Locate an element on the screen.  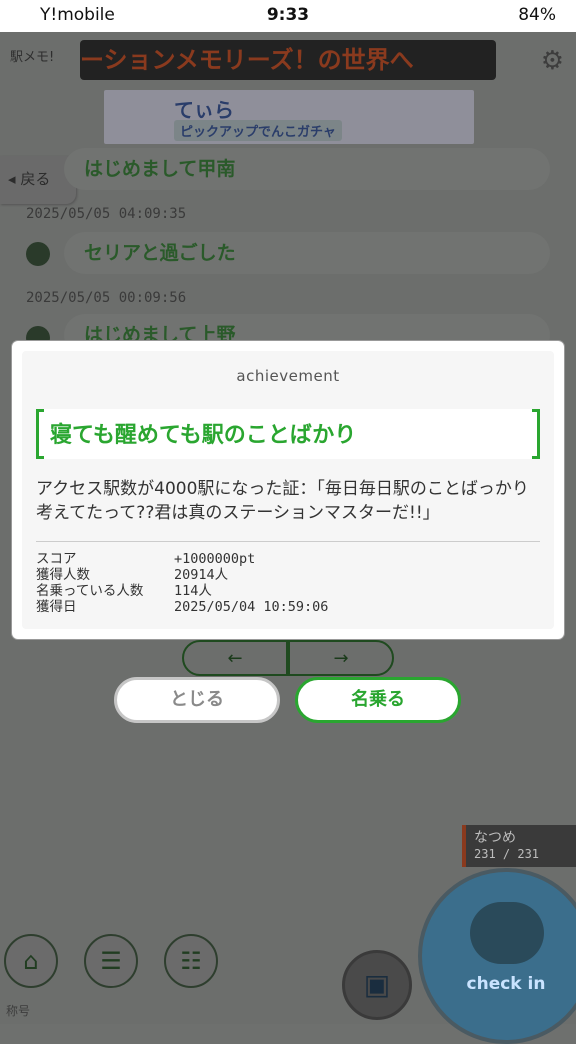
achievement-title: 寝ても醒めても駅のことばかり is located at coordinates (203, 435).